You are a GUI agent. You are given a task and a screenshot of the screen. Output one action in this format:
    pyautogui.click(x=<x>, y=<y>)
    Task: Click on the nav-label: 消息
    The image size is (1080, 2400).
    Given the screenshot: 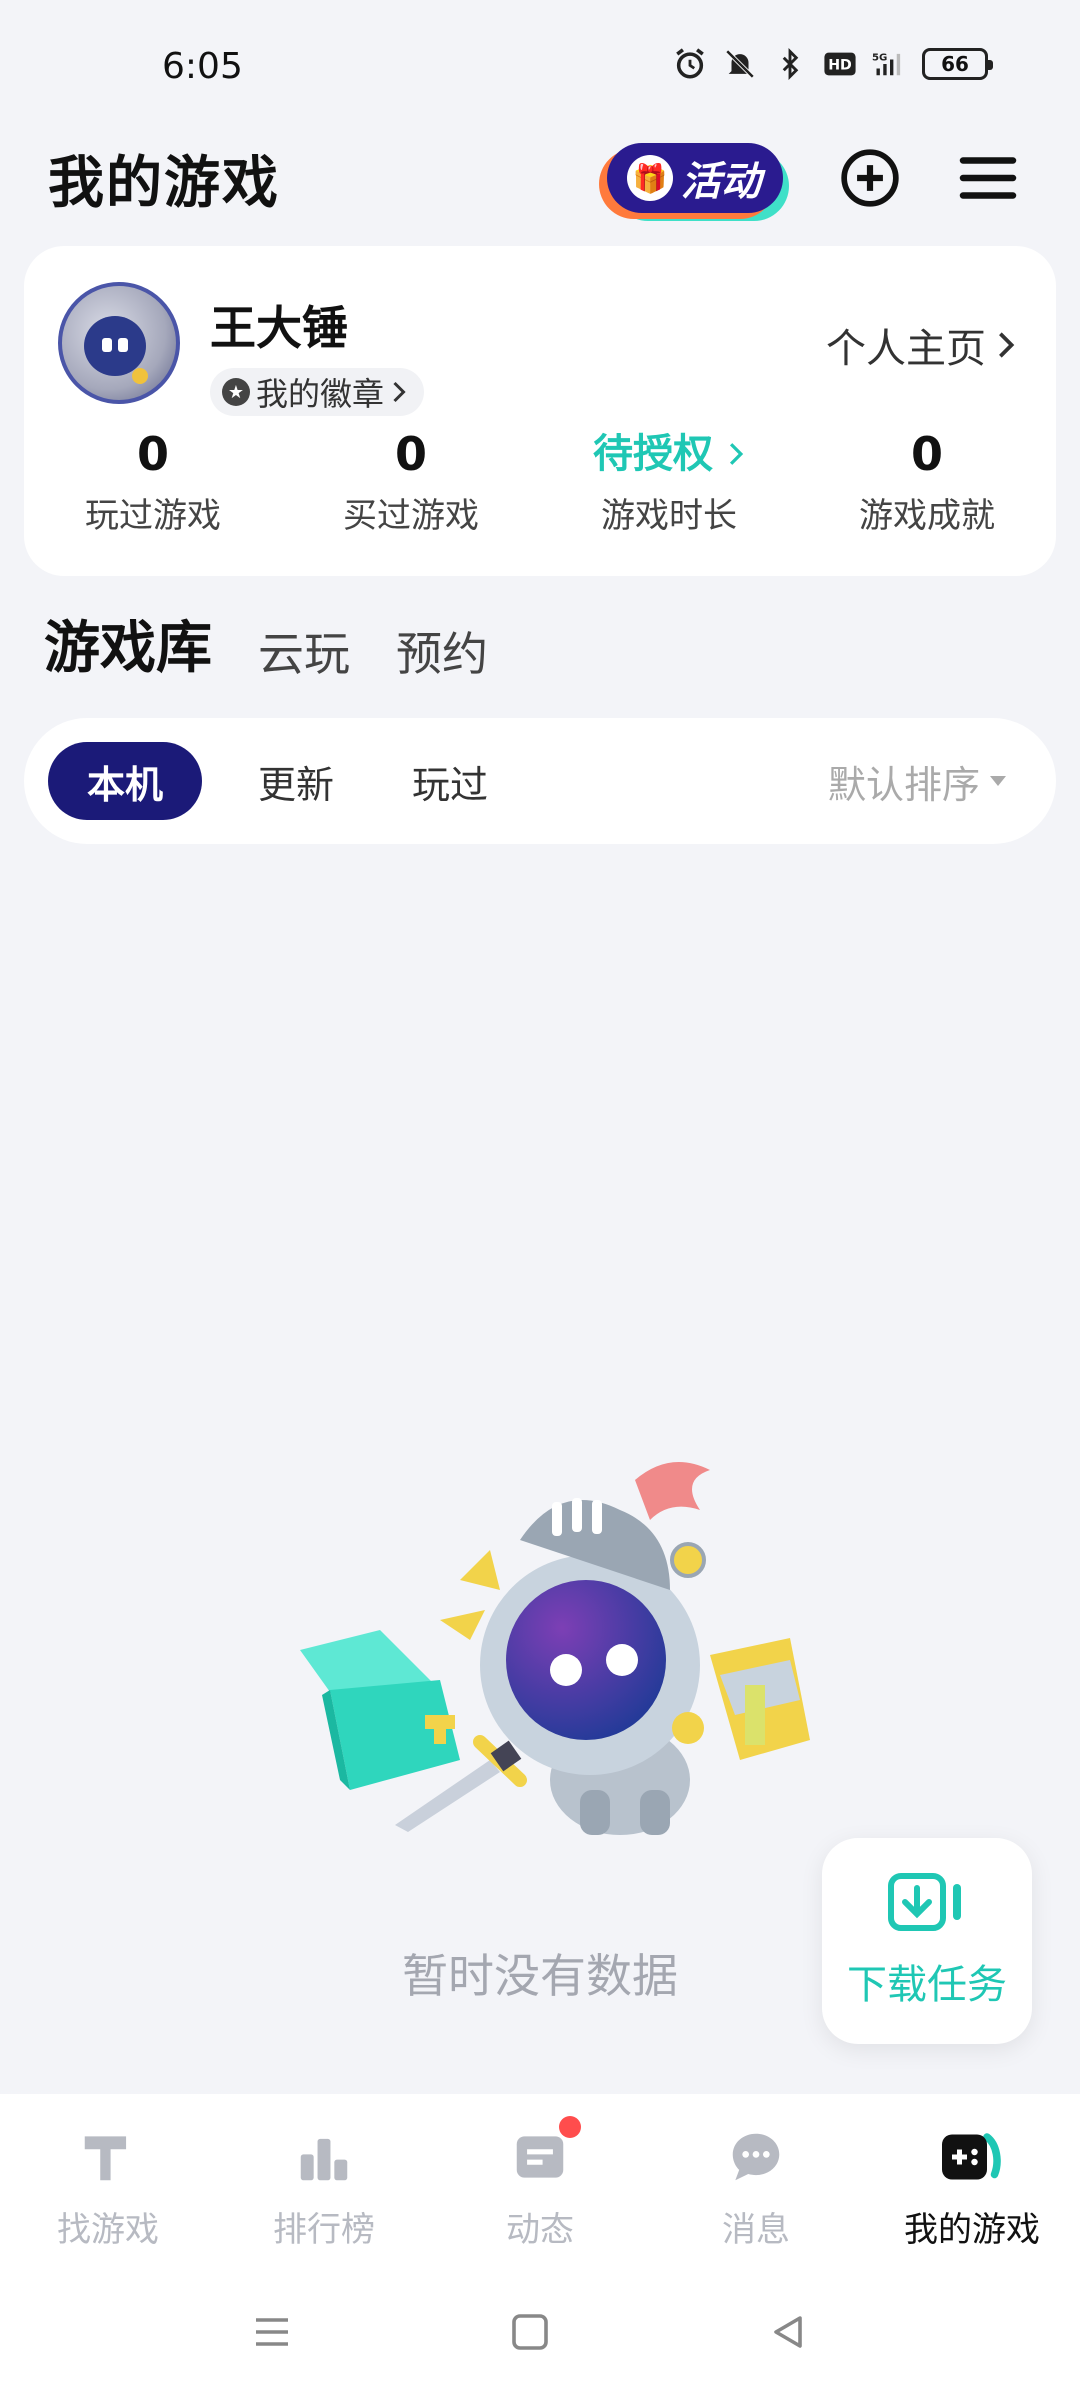 What is the action you would take?
    pyautogui.click(x=756, y=2230)
    